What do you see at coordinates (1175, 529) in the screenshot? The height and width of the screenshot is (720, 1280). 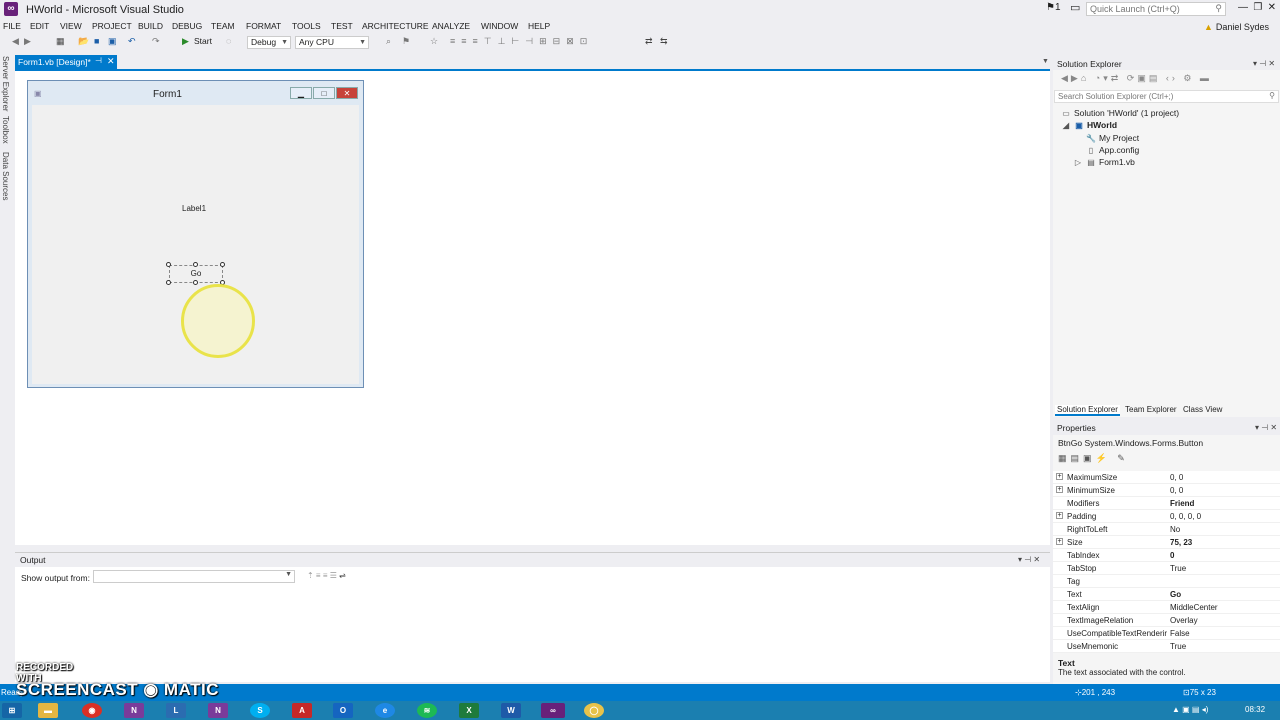 I see `property-value: No` at bounding box center [1175, 529].